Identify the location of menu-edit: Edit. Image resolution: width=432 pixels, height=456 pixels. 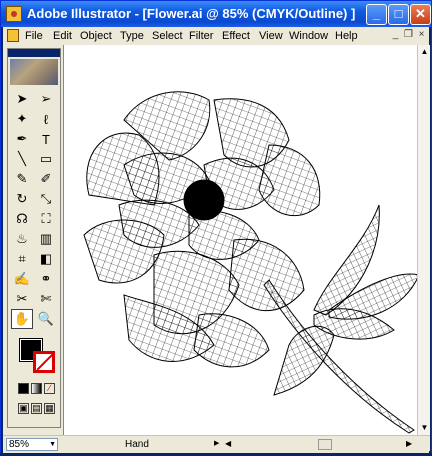
(62, 36).